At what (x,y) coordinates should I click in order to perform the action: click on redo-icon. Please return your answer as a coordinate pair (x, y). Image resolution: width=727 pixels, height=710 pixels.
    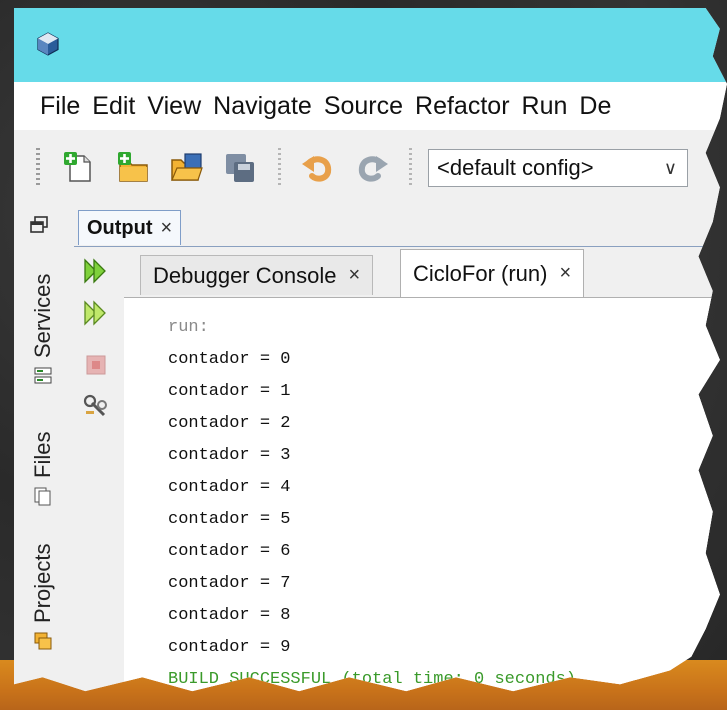
    Looking at the image, I should click on (372, 168).